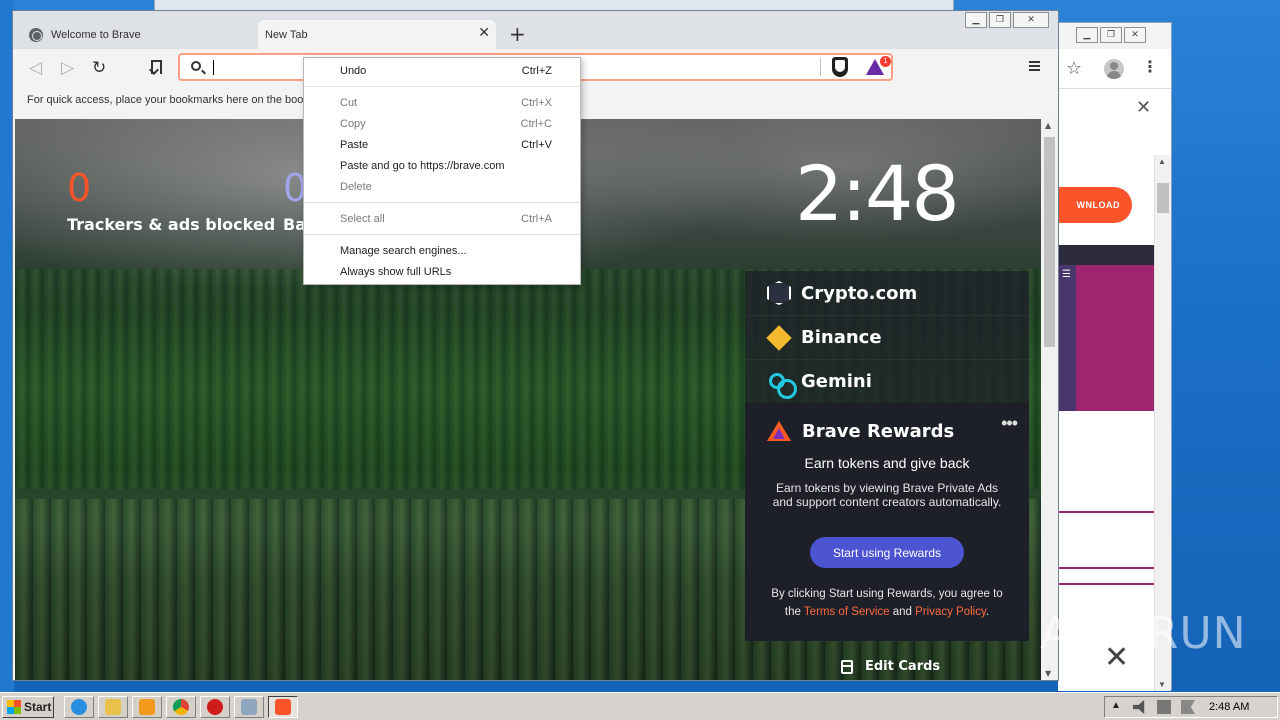  I want to click on opera-taskbar-icon, so click(215, 707).